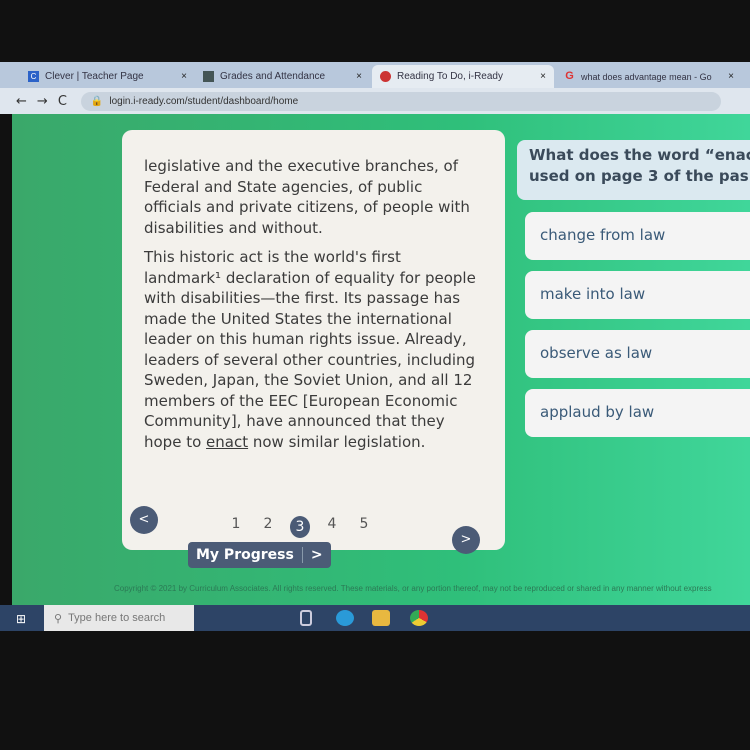 This screenshot has height=750, width=750. Describe the element at coordinates (381, 618) in the screenshot. I see `file-explorer-icon` at that location.